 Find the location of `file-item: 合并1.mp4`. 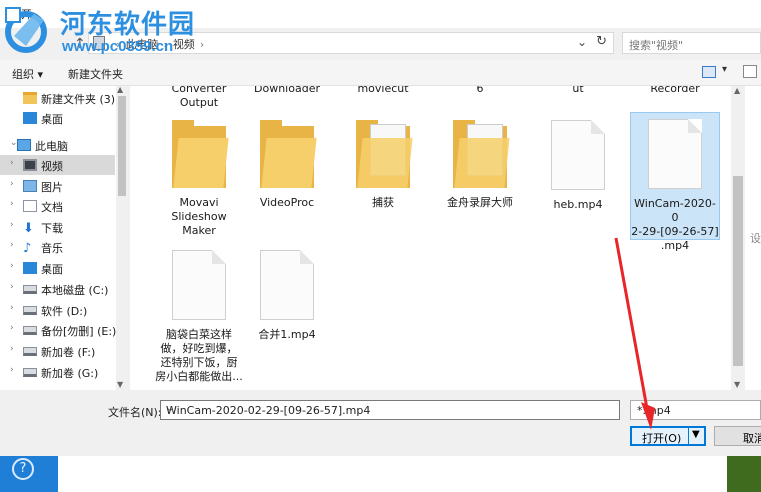

file-item: 合并1.mp4 is located at coordinates (287, 296).